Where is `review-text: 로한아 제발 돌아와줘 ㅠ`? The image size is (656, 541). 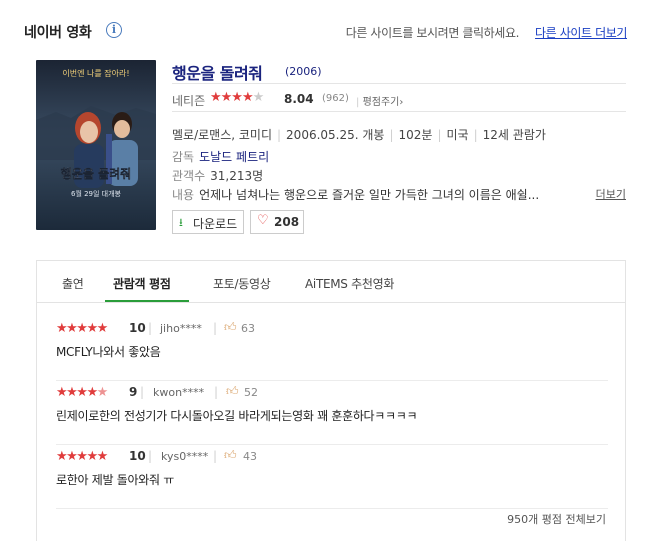
review-text: 로한아 제발 돌아와줘 ㅠ is located at coordinates (115, 480).